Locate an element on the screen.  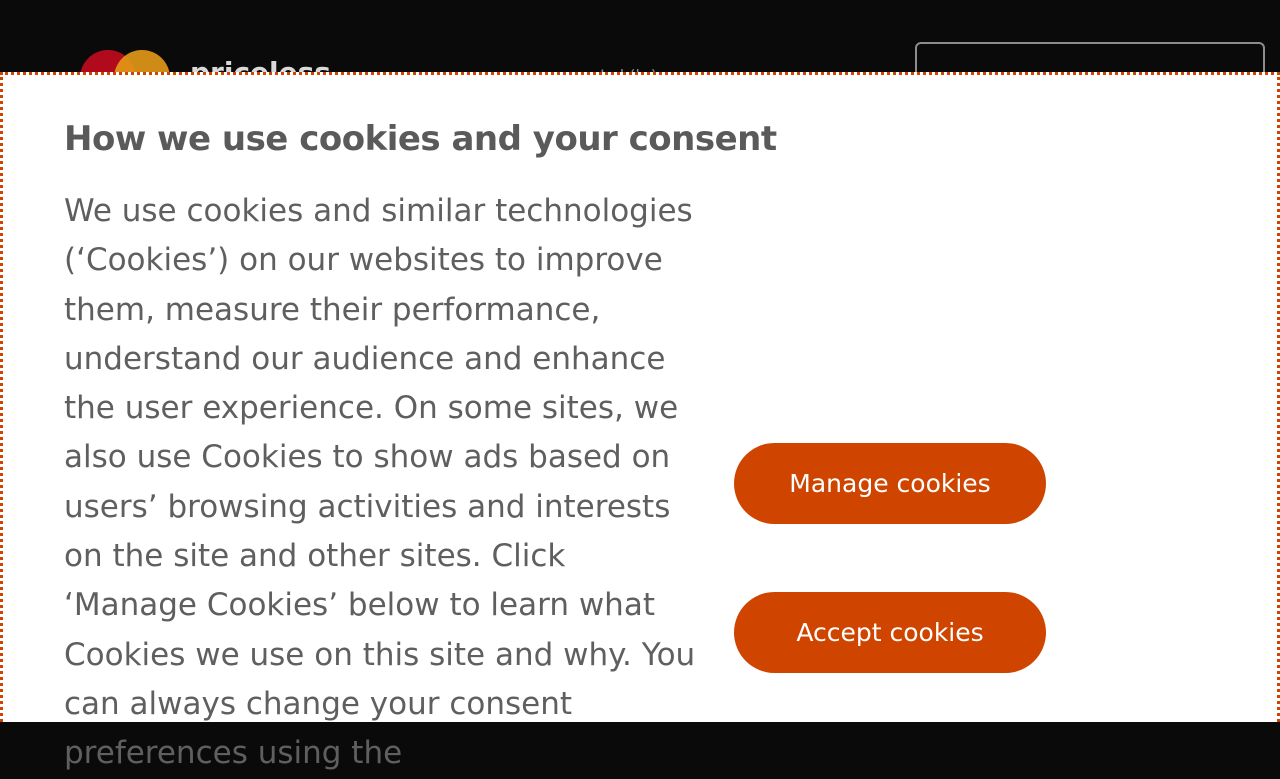
cookie-banner-title: How we use cookies and your consent is located at coordinates (420, 139).